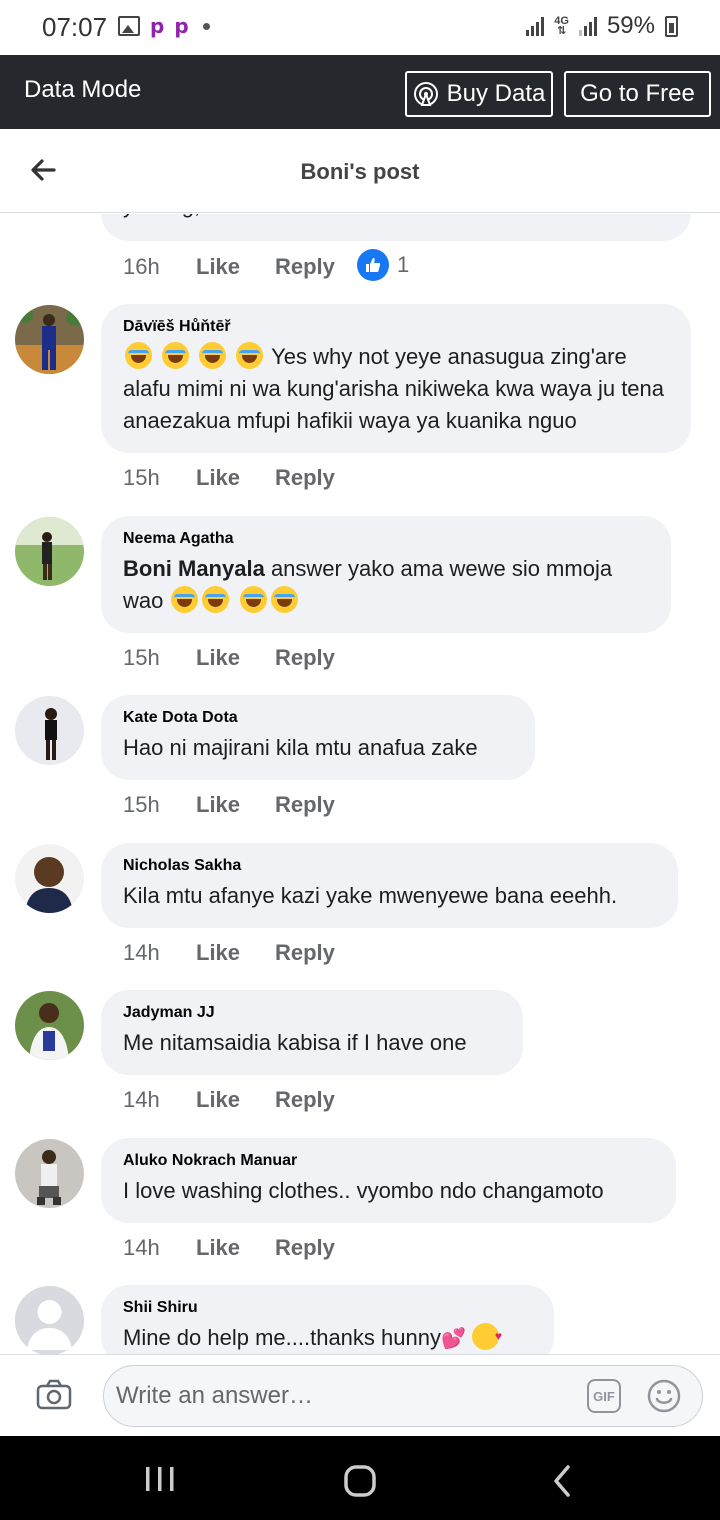 This screenshot has width=720, height=1520. Describe the element at coordinates (671, 26) in the screenshot. I see `battery-icon` at that location.